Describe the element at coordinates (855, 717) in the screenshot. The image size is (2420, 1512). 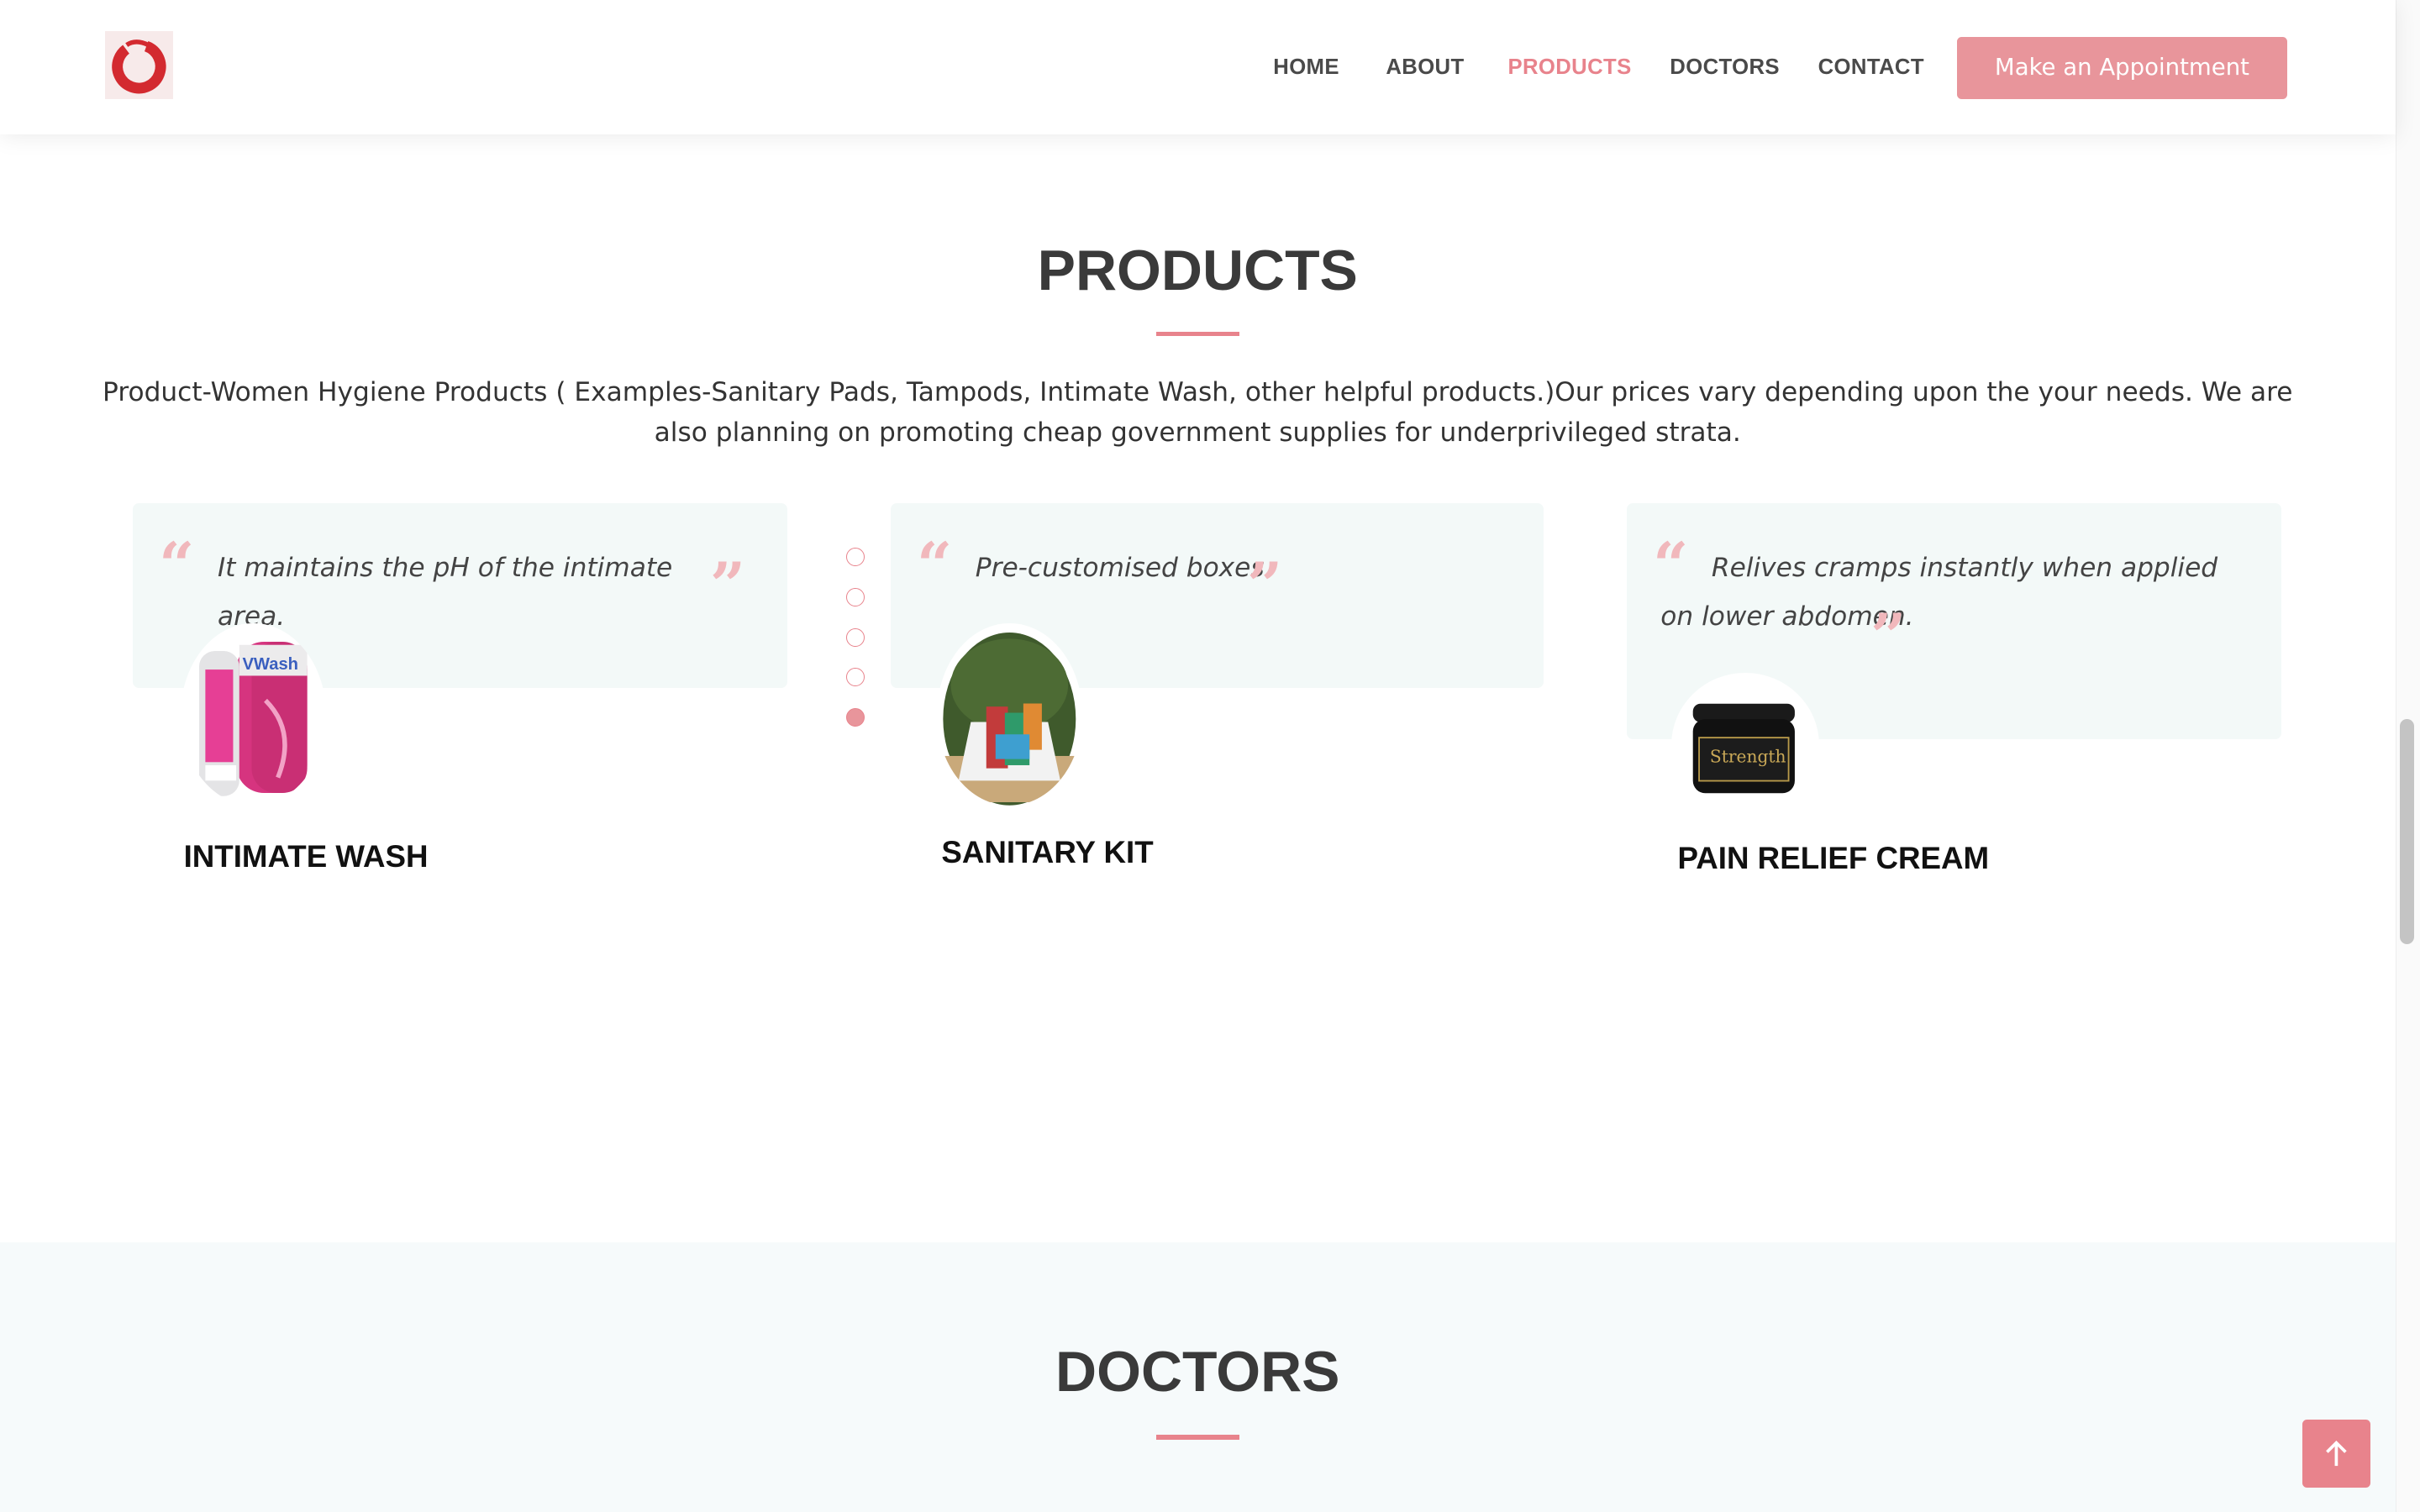
I see `carousel-dot-5-active` at that location.